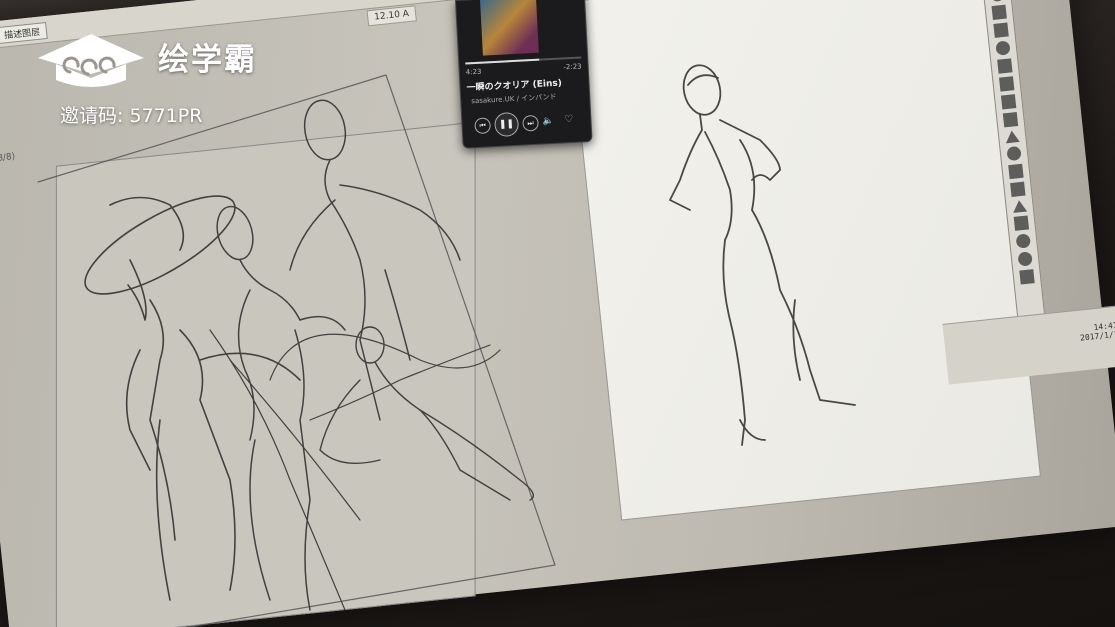  What do you see at coordinates (548, 121) in the screenshot?
I see `volume-icon: 🔈` at bounding box center [548, 121].